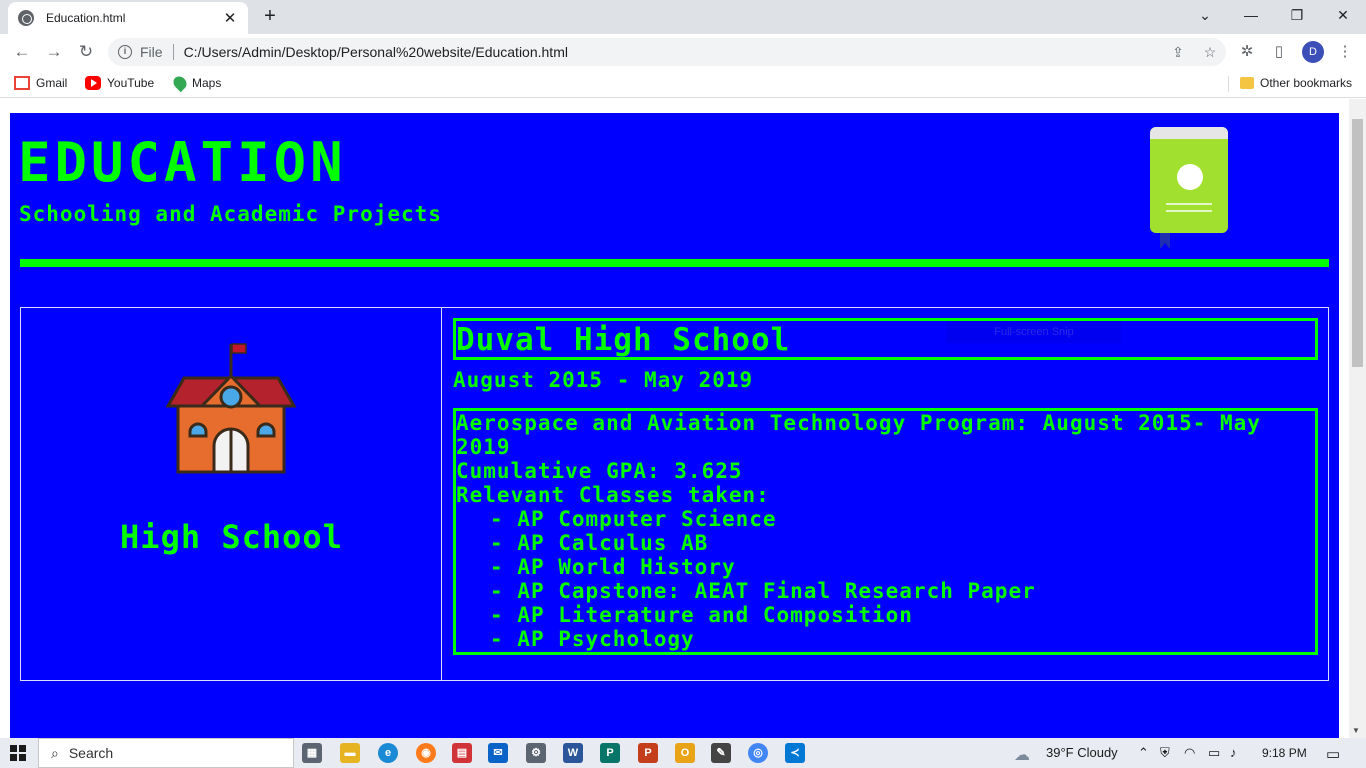 This screenshot has height=768, width=1366. Describe the element at coordinates (1284, 753) in the screenshot. I see `clock-time: 9:18 PM` at that location.